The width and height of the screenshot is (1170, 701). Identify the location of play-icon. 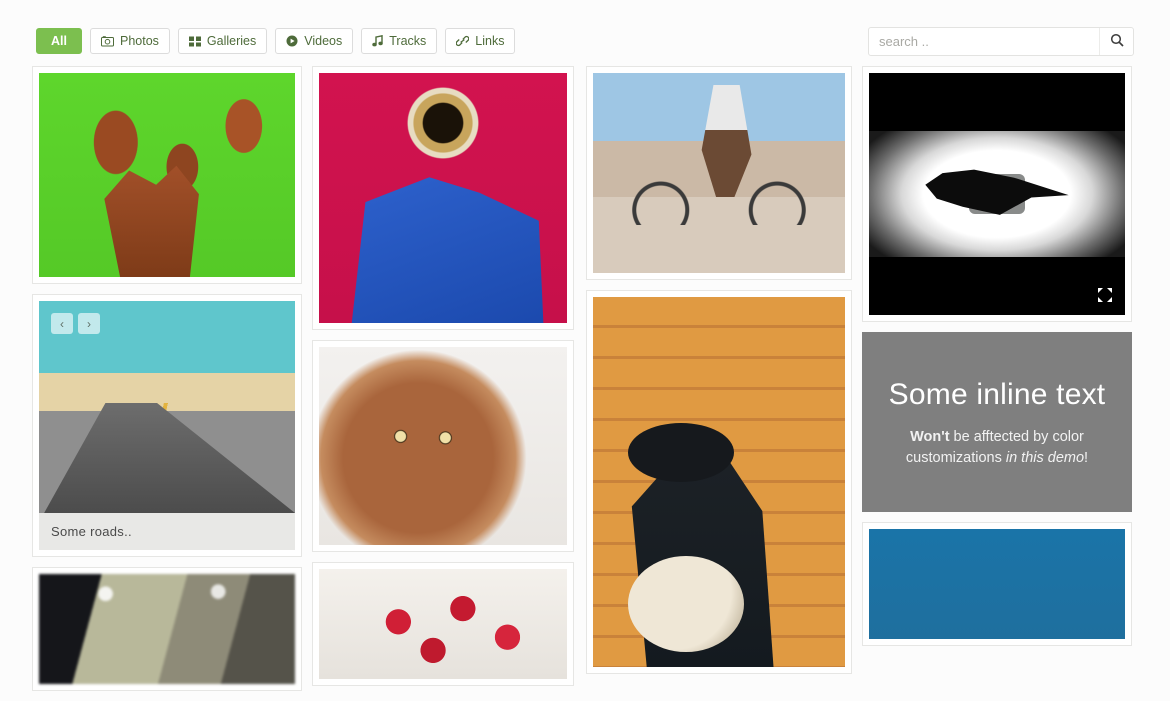
(997, 194).